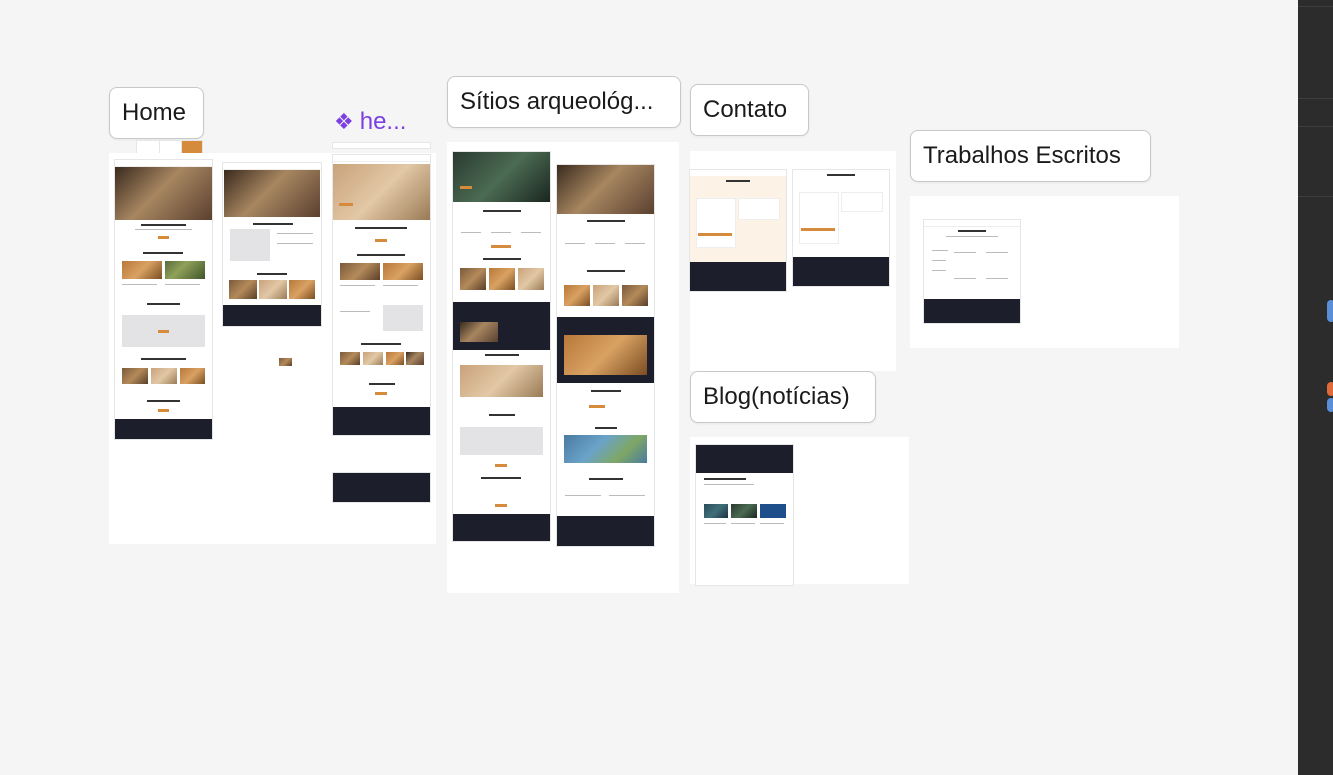  Describe the element at coordinates (272, 166) in the screenshot. I see `nav-bar` at that location.